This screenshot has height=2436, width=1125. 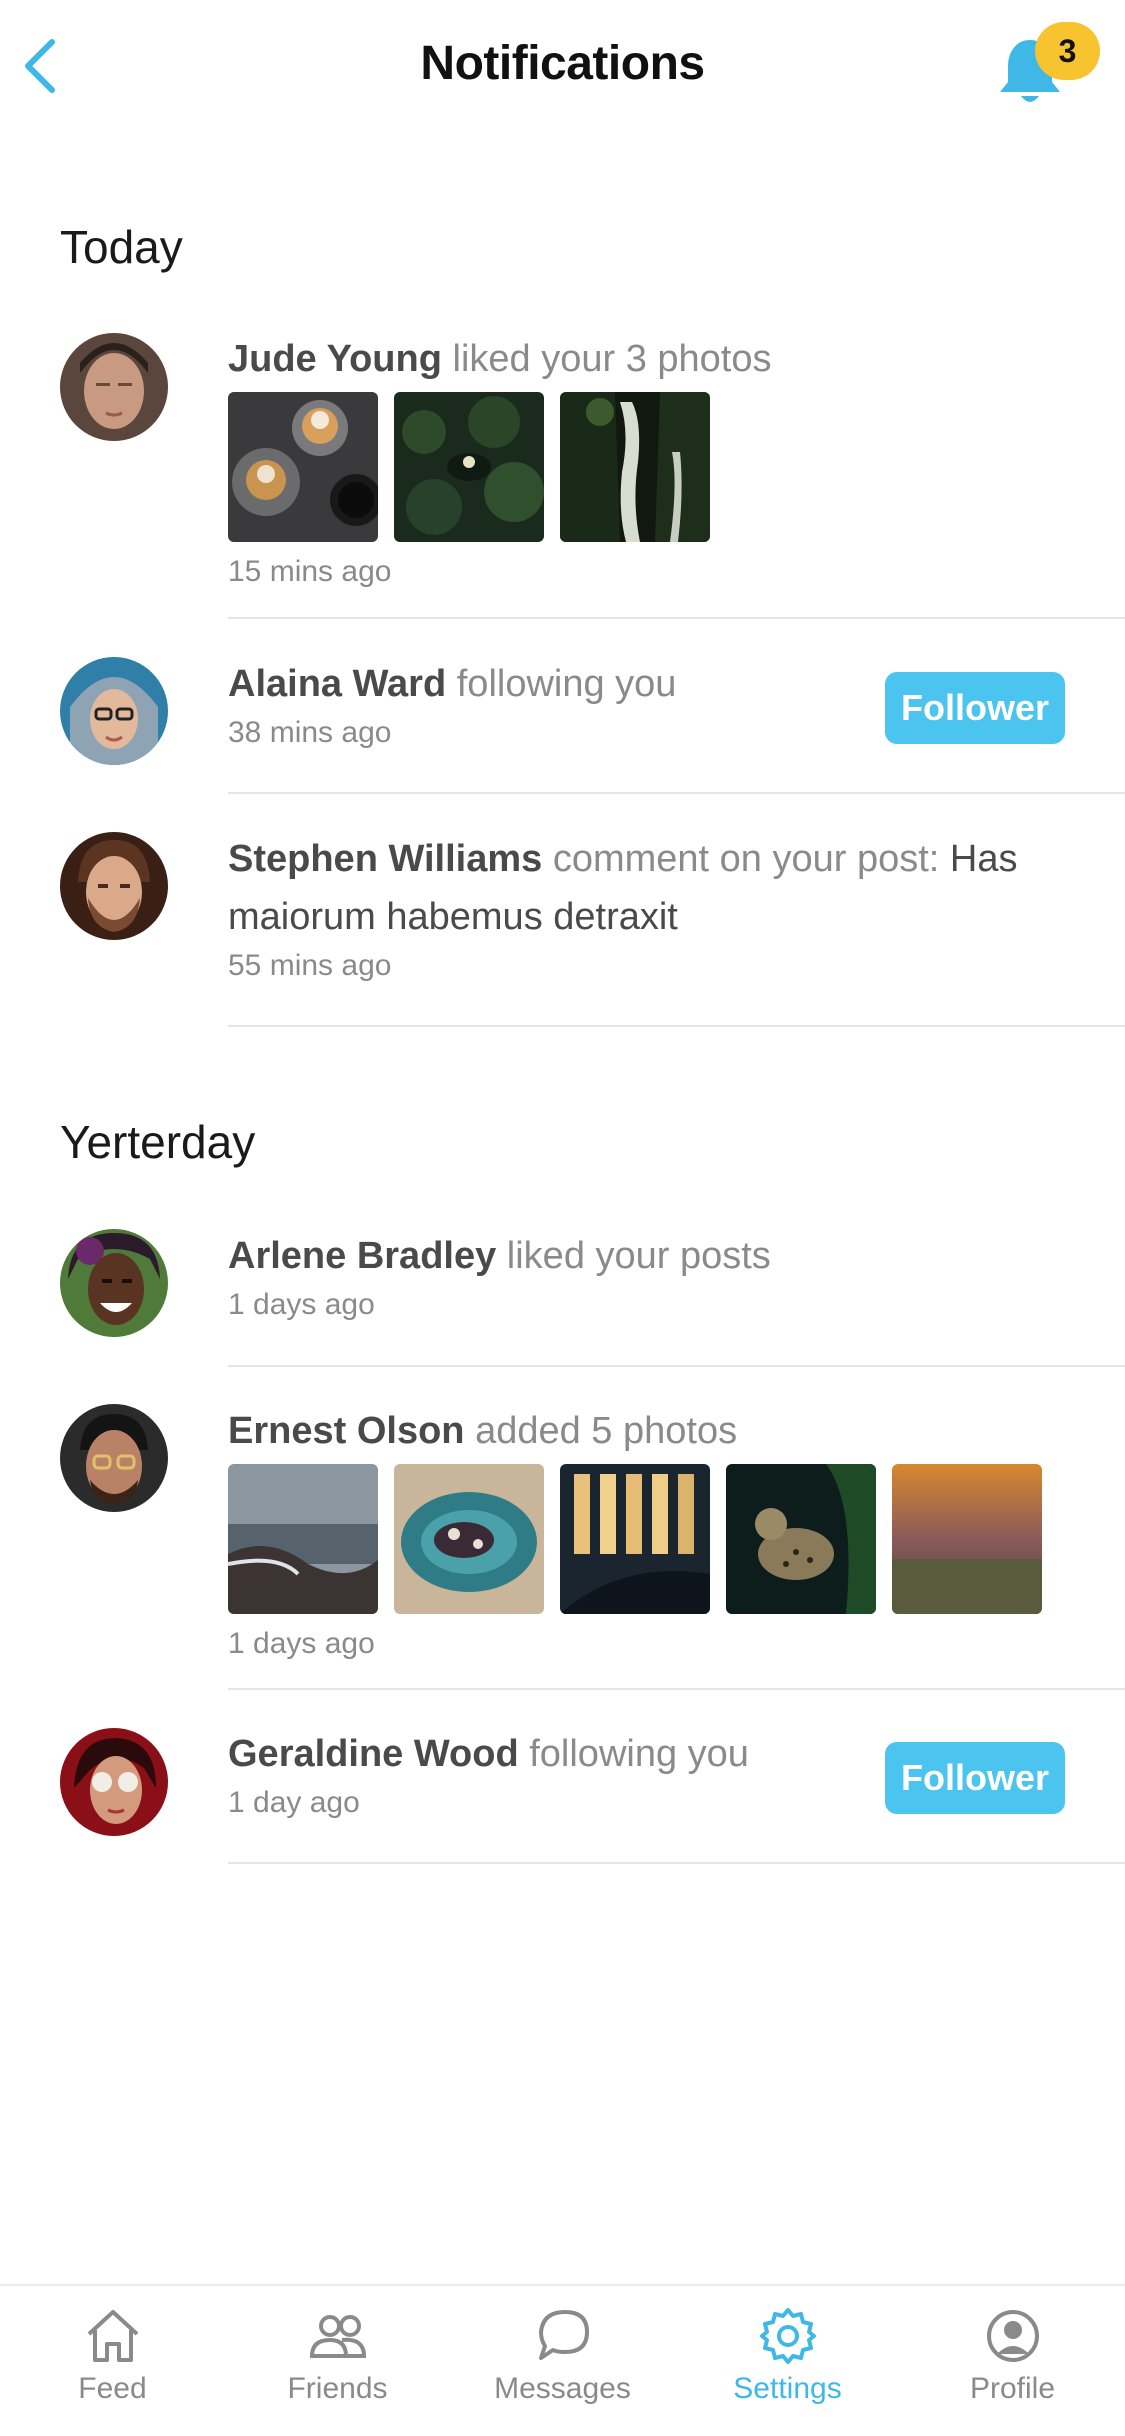 What do you see at coordinates (1067, 51) in the screenshot?
I see `notification-count-badge: 3` at bounding box center [1067, 51].